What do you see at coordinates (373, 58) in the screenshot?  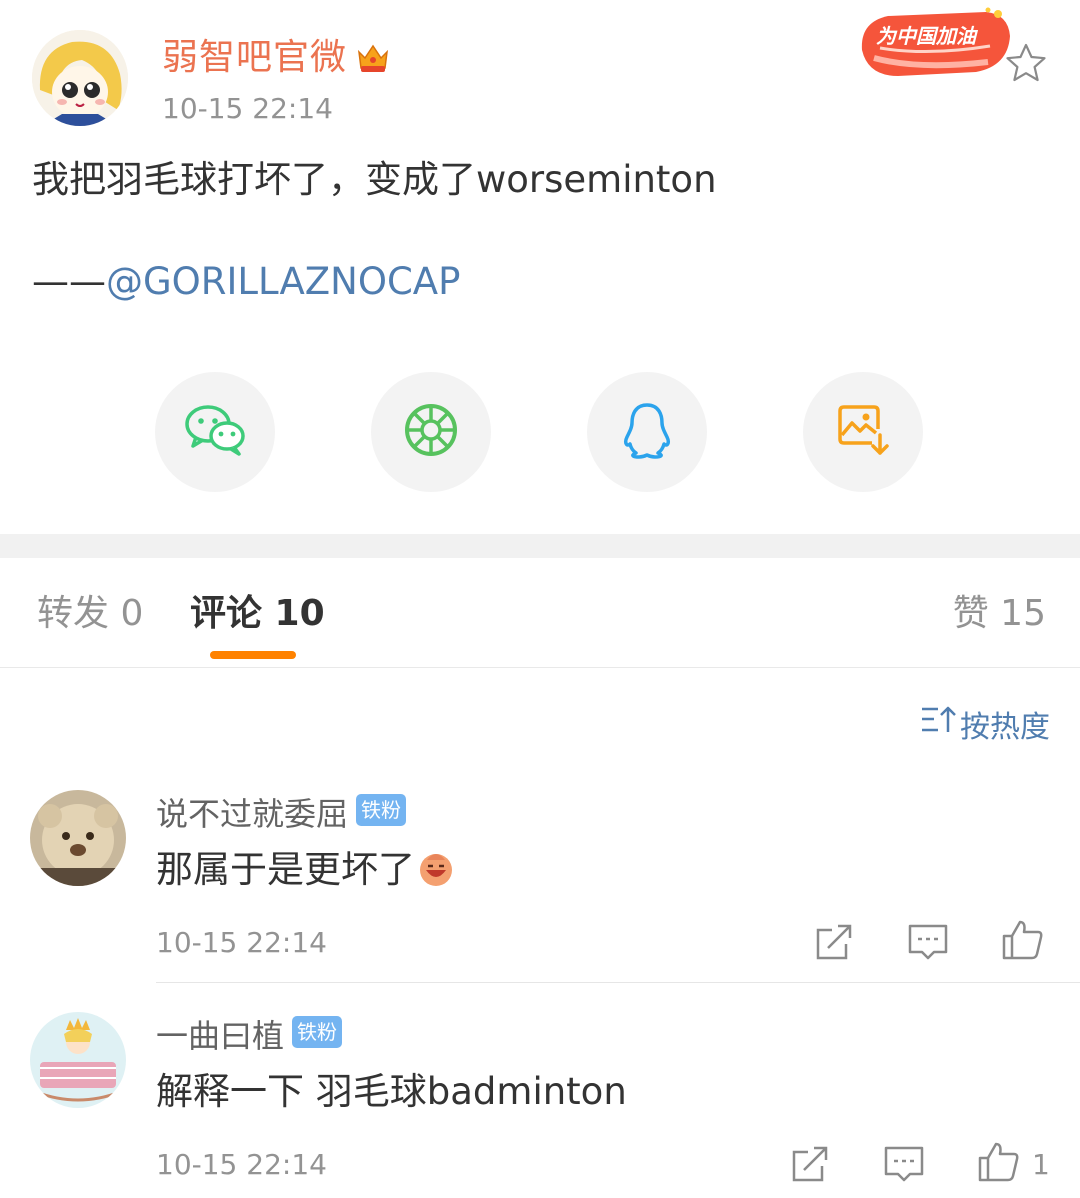 I see `vip-crown-icon` at bounding box center [373, 58].